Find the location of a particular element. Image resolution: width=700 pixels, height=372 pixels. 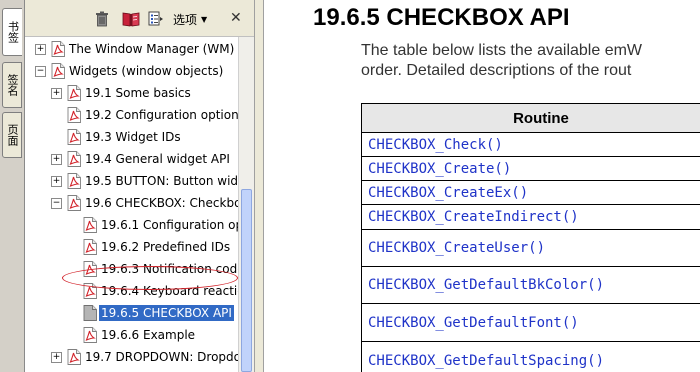

tree-item-selected: 19.6.5 CHECKBOX API is located at coordinates (150, 313).